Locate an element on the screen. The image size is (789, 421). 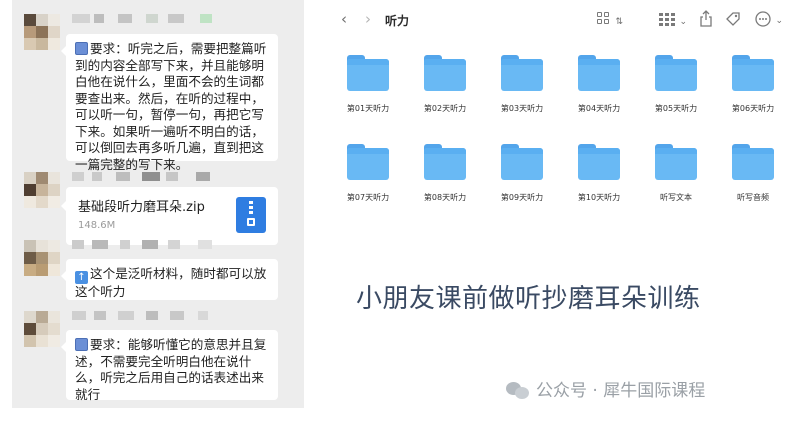
folder-item: 第09天听力 is located at coordinates (516, 178).